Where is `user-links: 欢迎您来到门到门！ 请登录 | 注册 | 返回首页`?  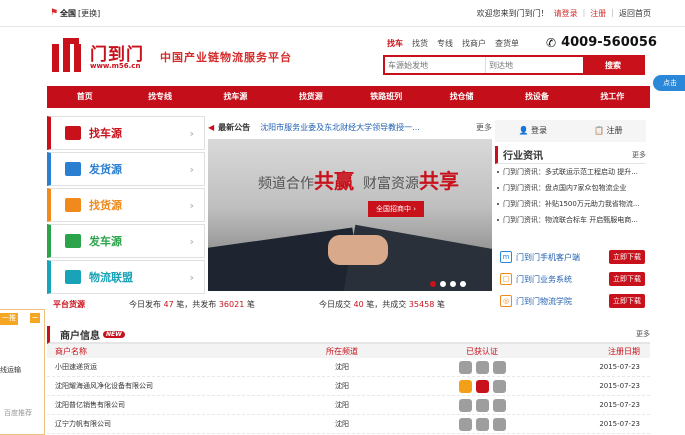 user-links: 欢迎您来到门到门！ 请登录 | 注册 | 返回首页 is located at coordinates (564, 13).